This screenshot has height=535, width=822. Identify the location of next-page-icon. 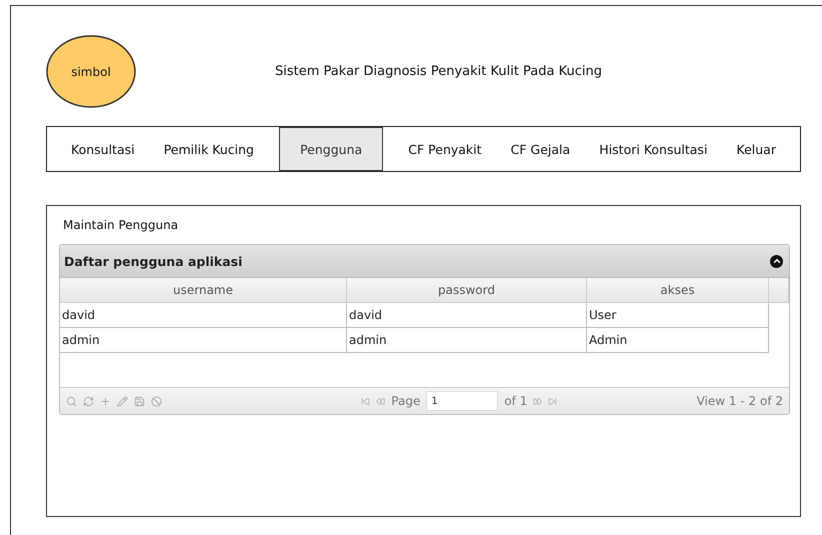
(537, 401).